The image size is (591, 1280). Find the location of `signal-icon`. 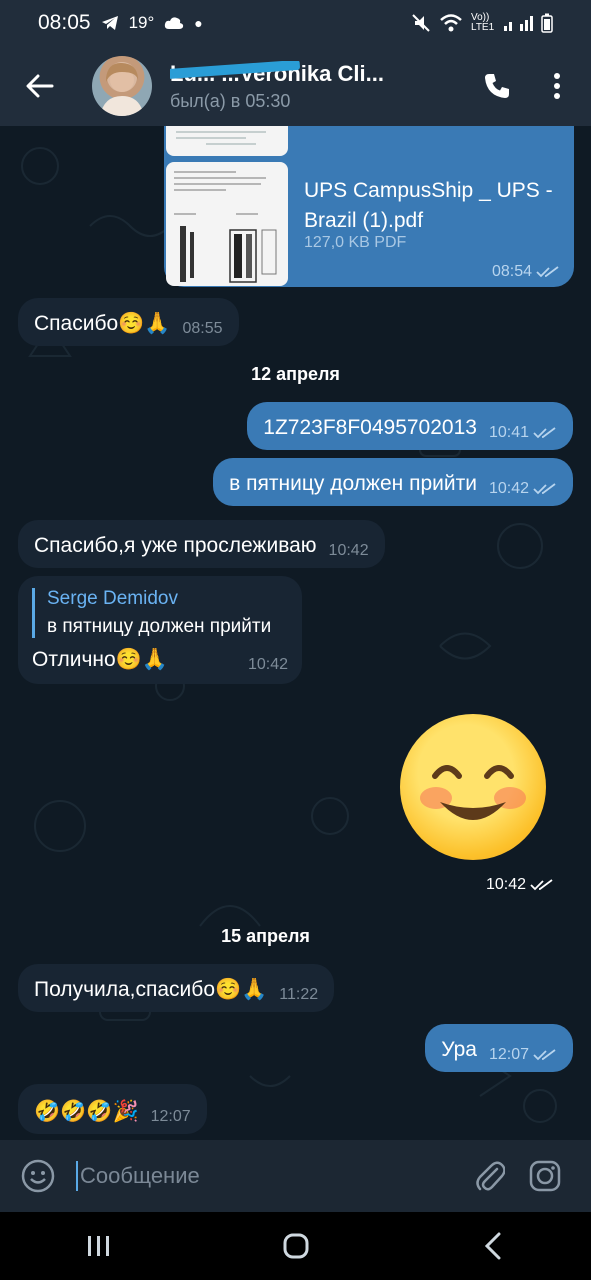

signal-icon is located at coordinates (518, 23).